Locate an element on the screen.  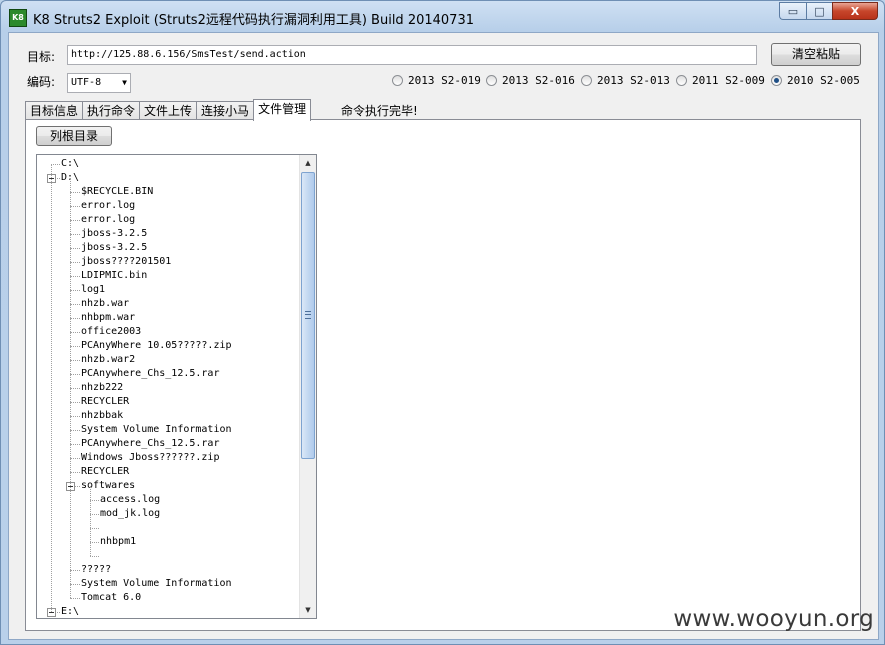
tree-node: Windows Jboss??????.zip is located at coordinates (168, 458).